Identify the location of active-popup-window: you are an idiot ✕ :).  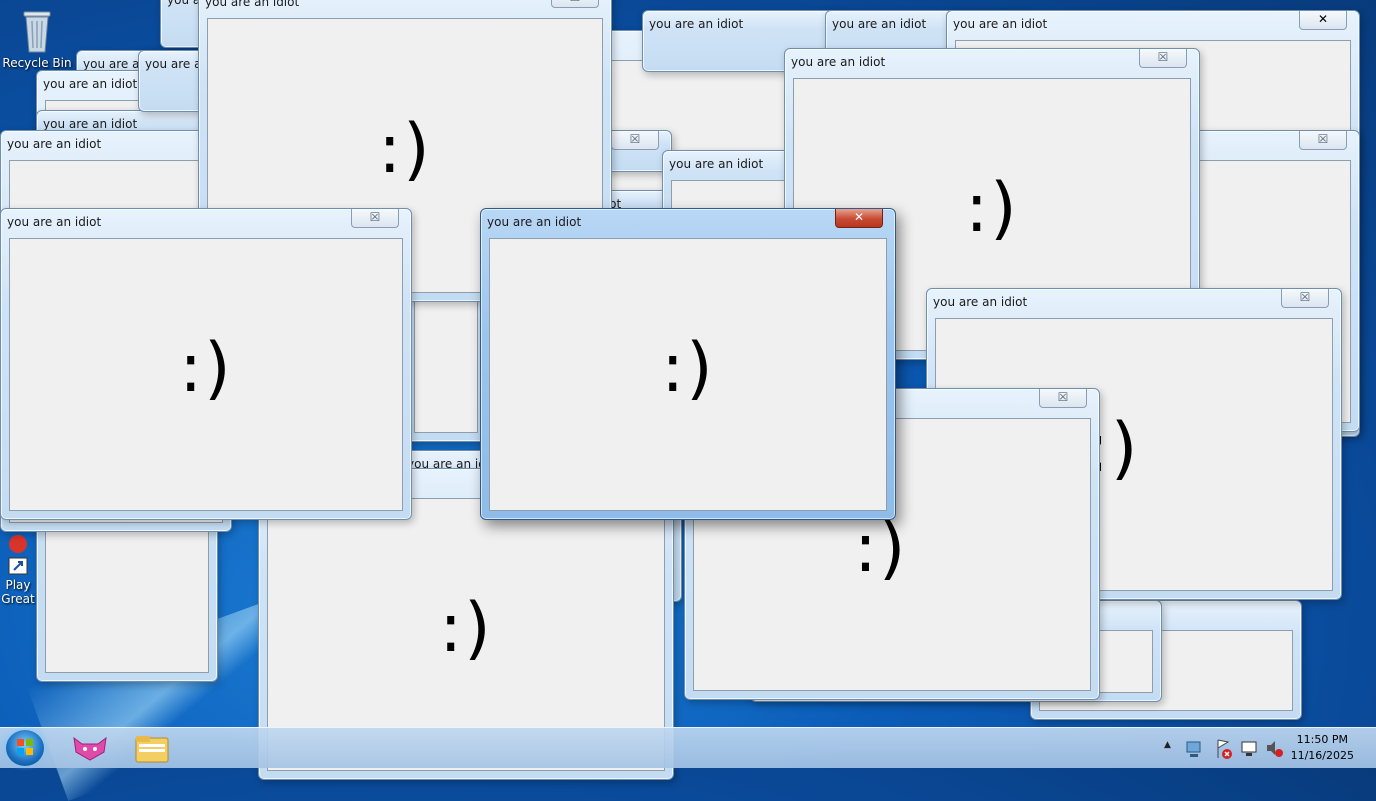
(688, 364).